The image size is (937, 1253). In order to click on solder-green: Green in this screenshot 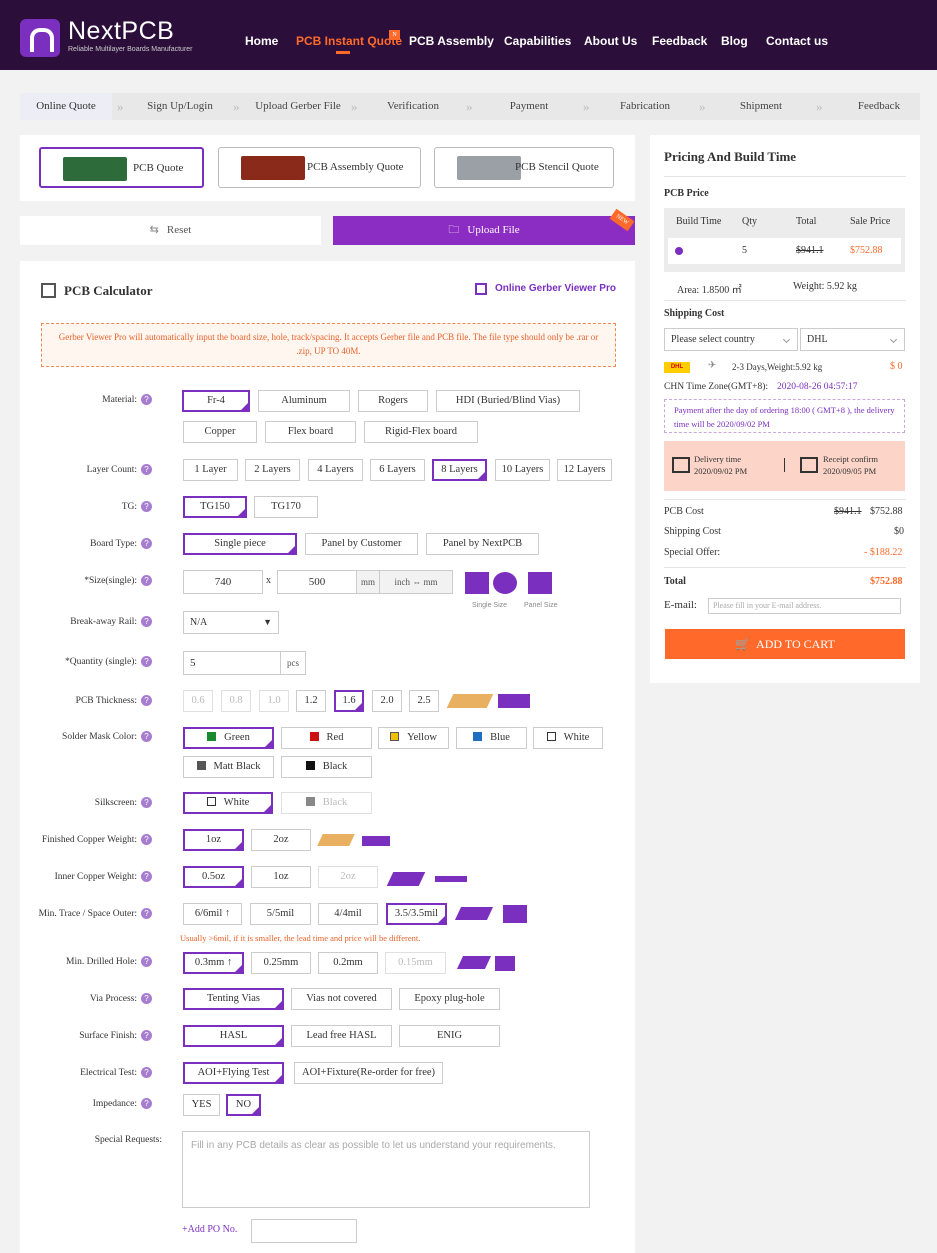, I will do `click(228, 738)`.